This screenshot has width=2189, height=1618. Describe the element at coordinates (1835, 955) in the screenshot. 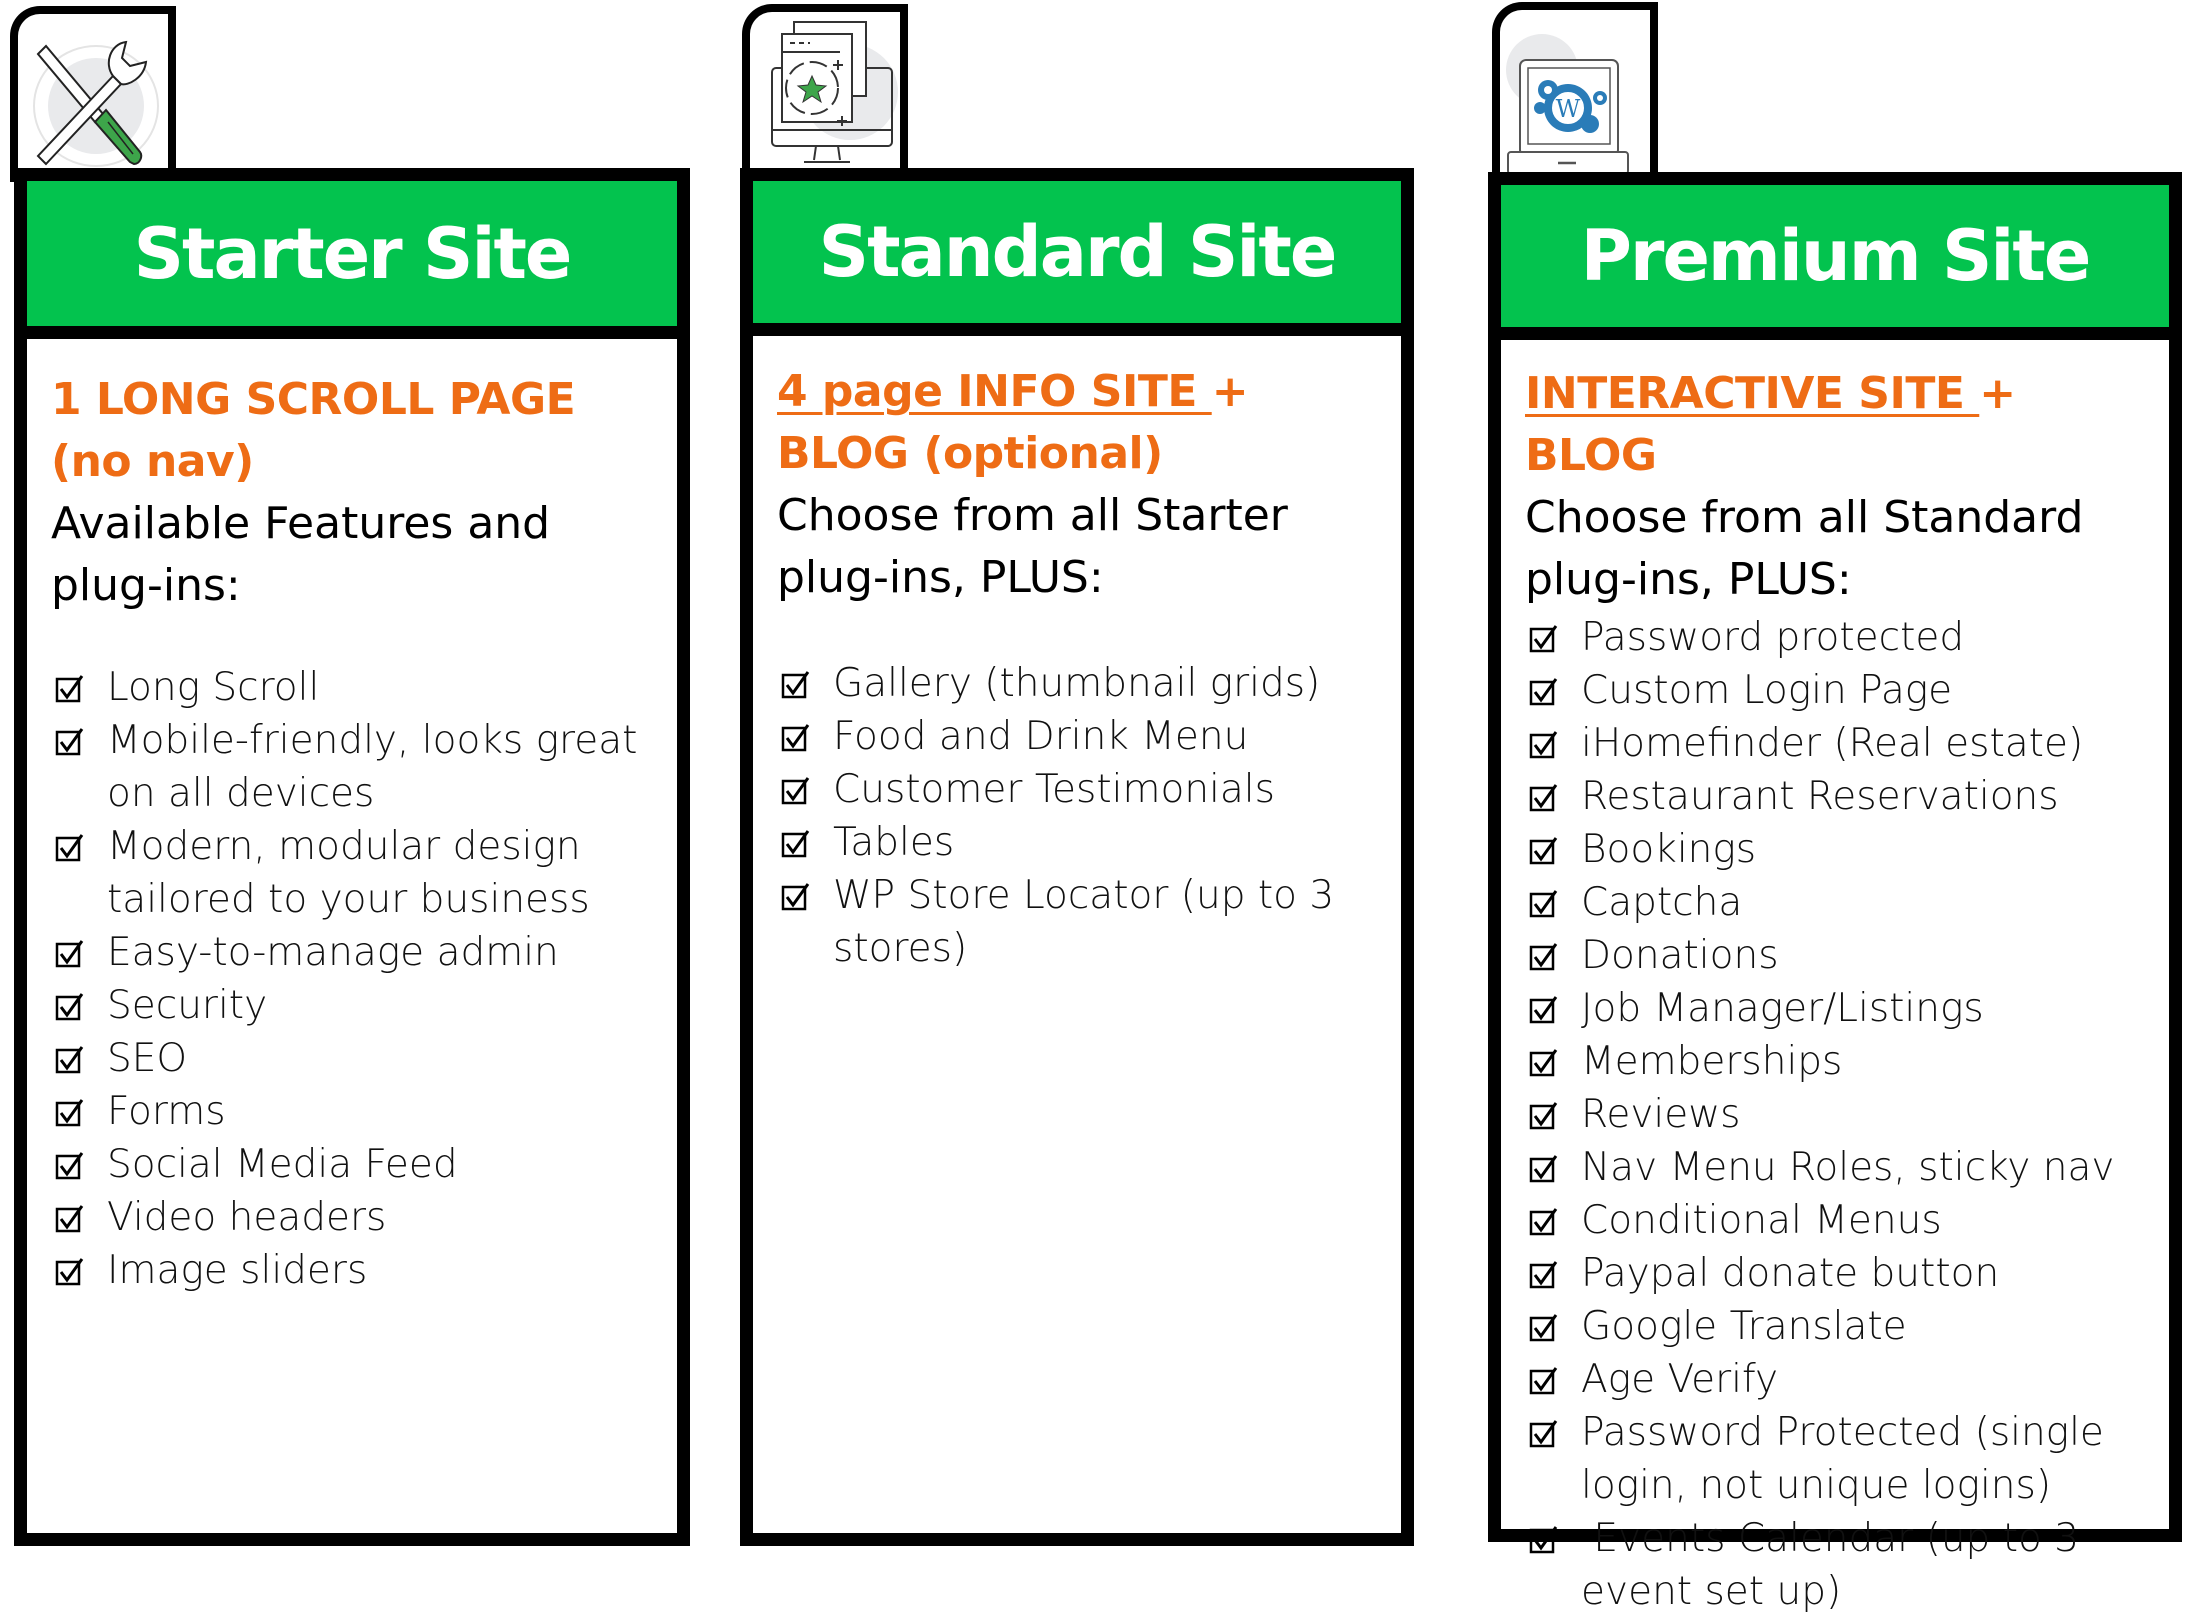

I see `feature-item: Donations` at that location.